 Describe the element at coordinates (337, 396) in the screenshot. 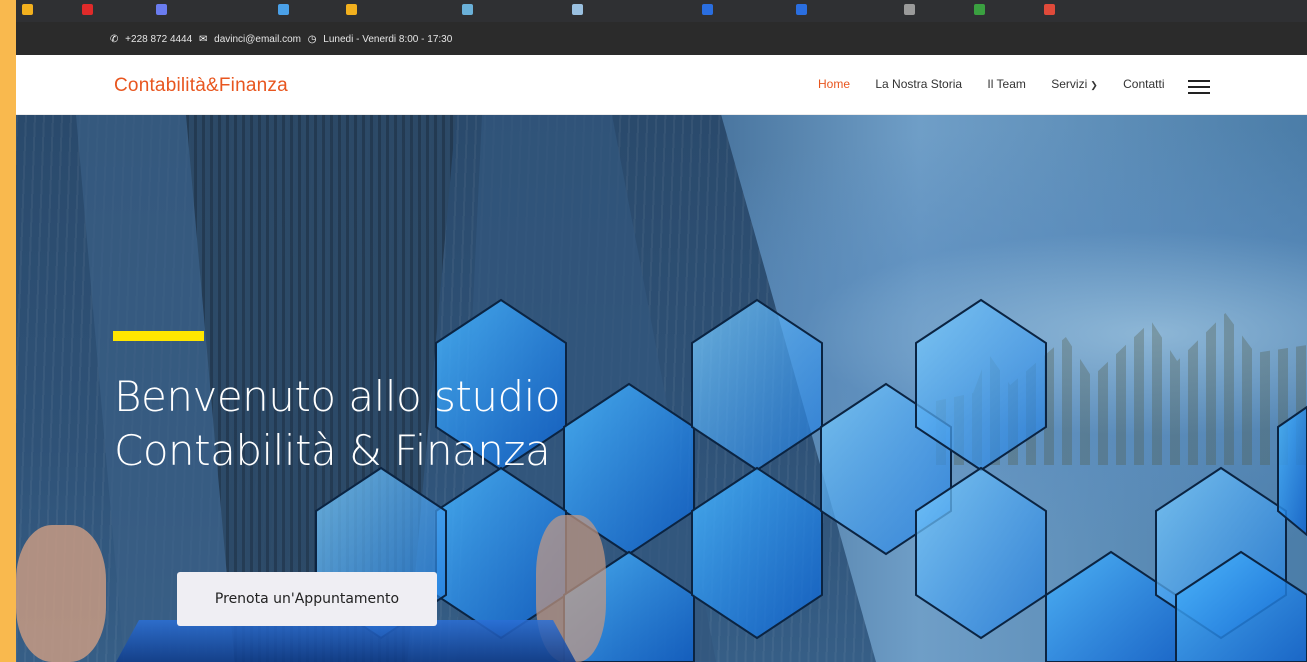

I see `hero-title-line-1: Benvenuto allo studio` at that location.